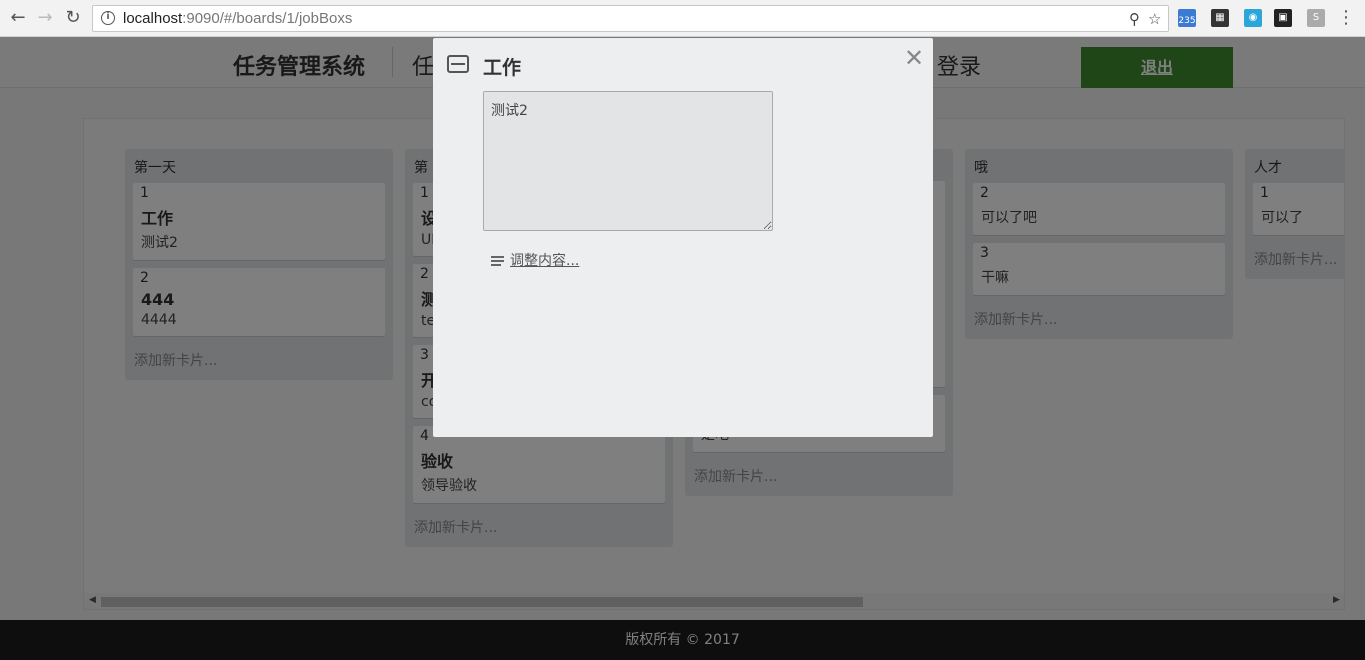 This screenshot has height=660, width=1365. I want to click on back-icon: ←, so click(18, 18).